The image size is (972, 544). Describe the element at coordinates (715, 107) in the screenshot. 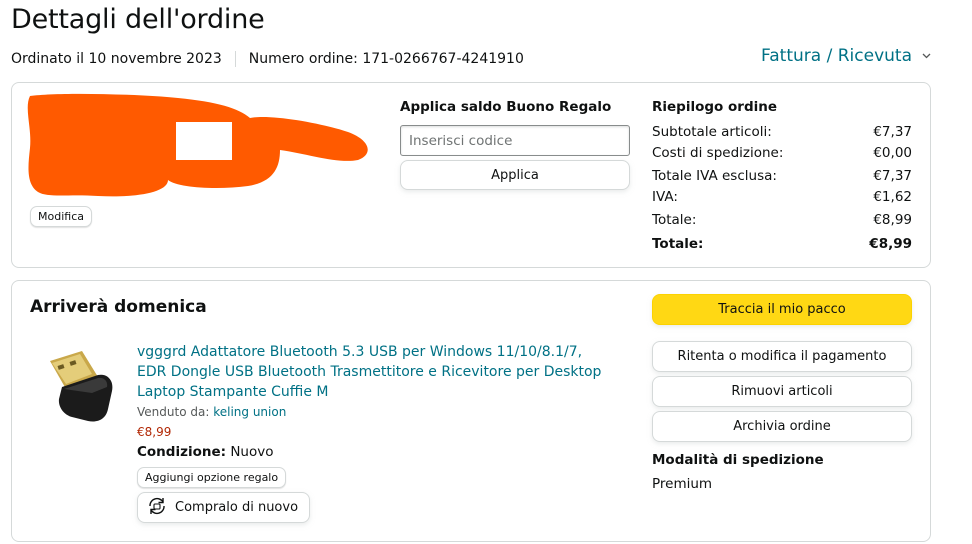

I see `summary-title: Riepilogo ordine` at that location.